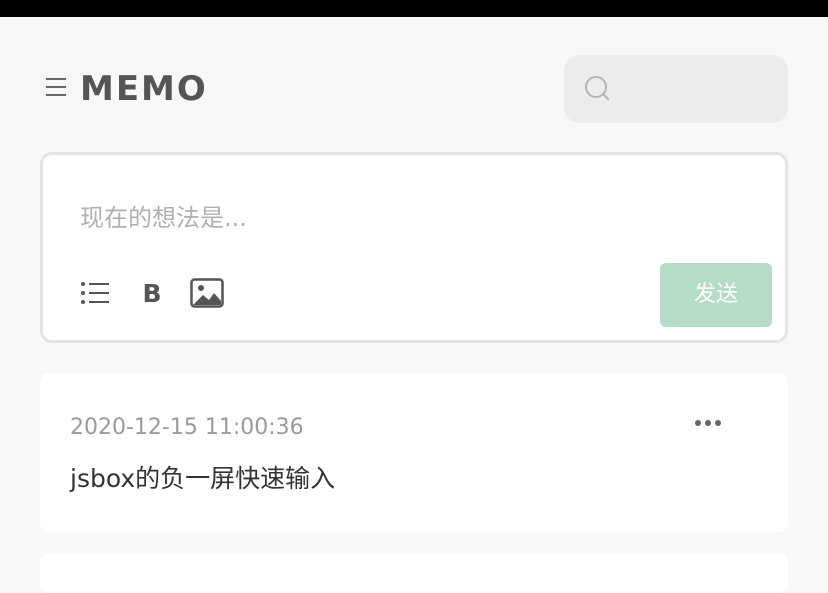 Image resolution: width=828 pixels, height=593 pixels. Describe the element at coordinates (716, 295) in the screenshot. I see `send-button: 发送` at that location.